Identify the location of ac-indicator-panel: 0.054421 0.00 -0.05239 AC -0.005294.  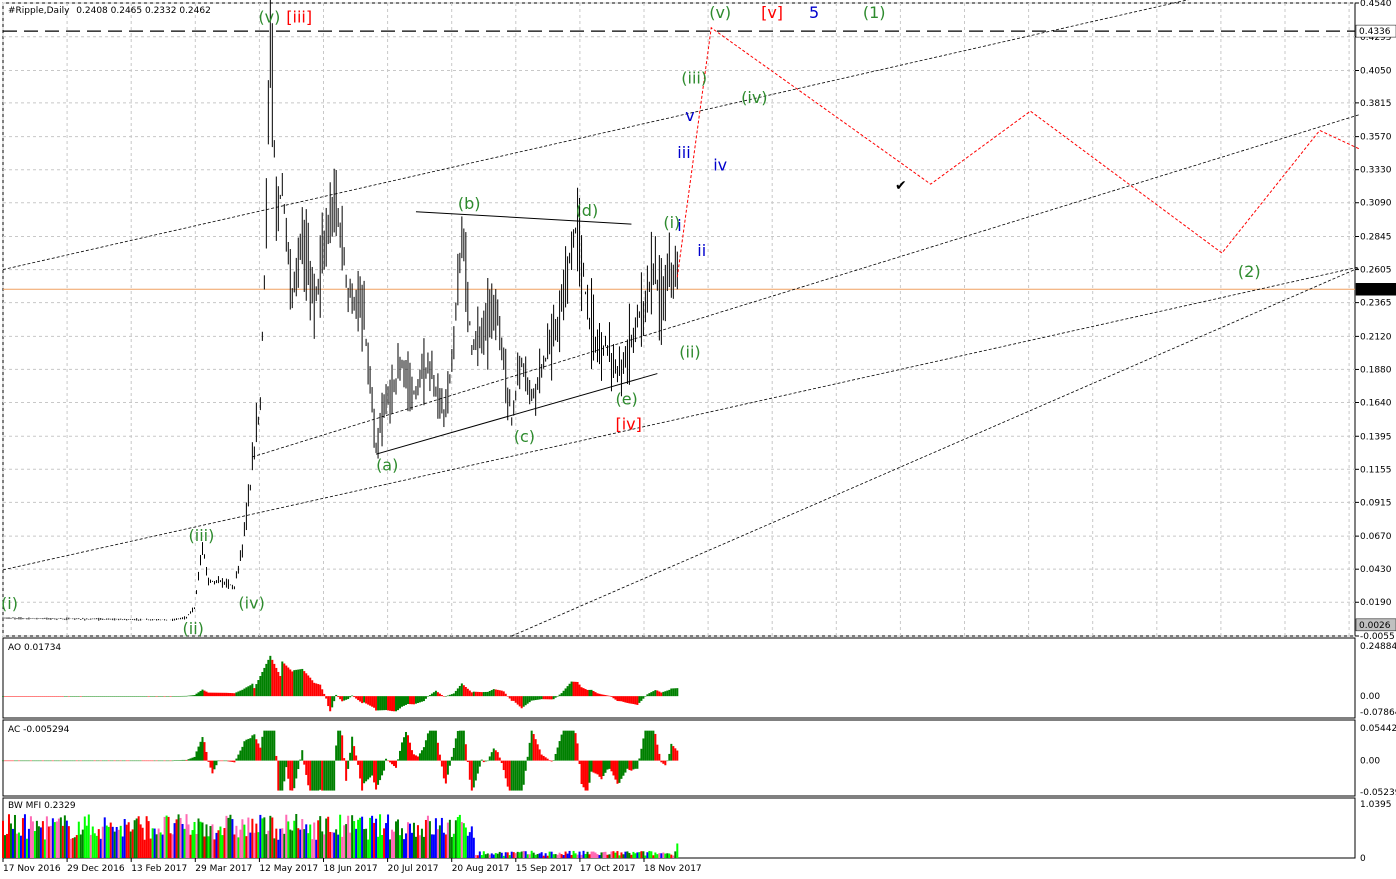
(699, 758).